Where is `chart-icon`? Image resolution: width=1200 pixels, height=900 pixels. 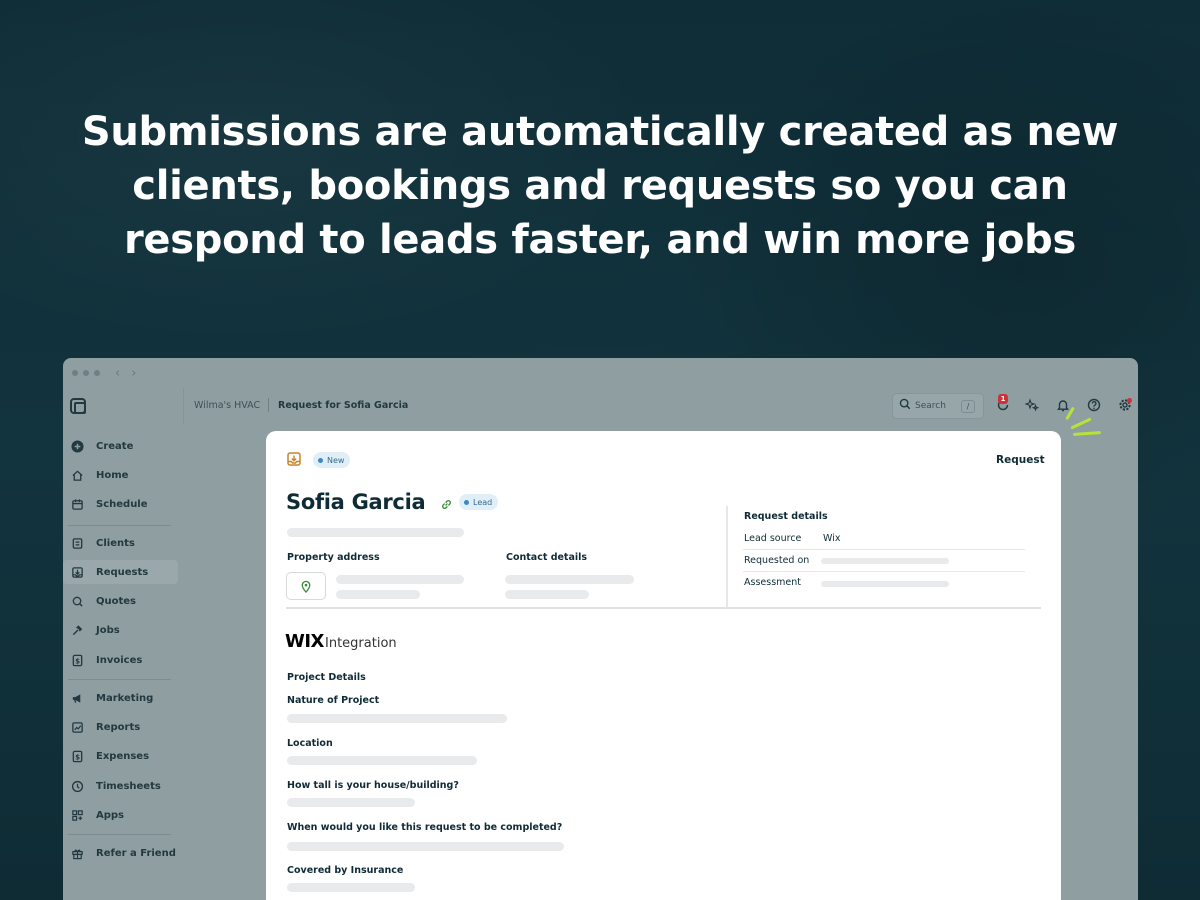 chart-icon is located at coordinates (77, 727).